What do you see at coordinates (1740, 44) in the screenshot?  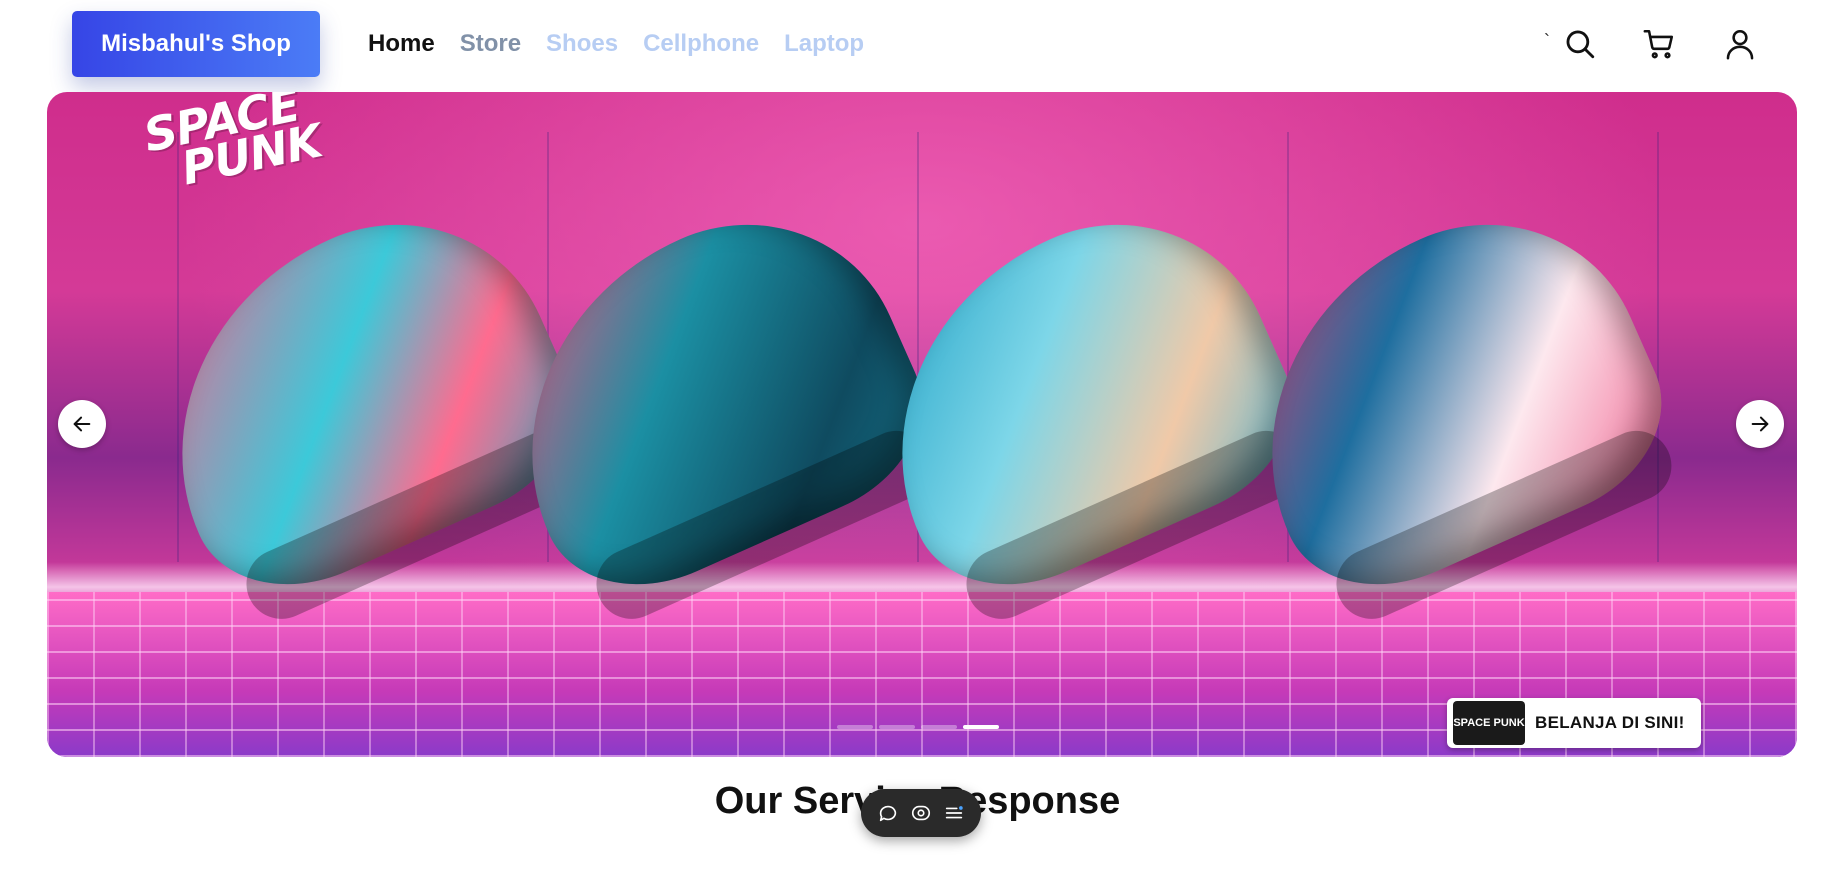 I see `user-icon` at bounding box center [1740, 44].